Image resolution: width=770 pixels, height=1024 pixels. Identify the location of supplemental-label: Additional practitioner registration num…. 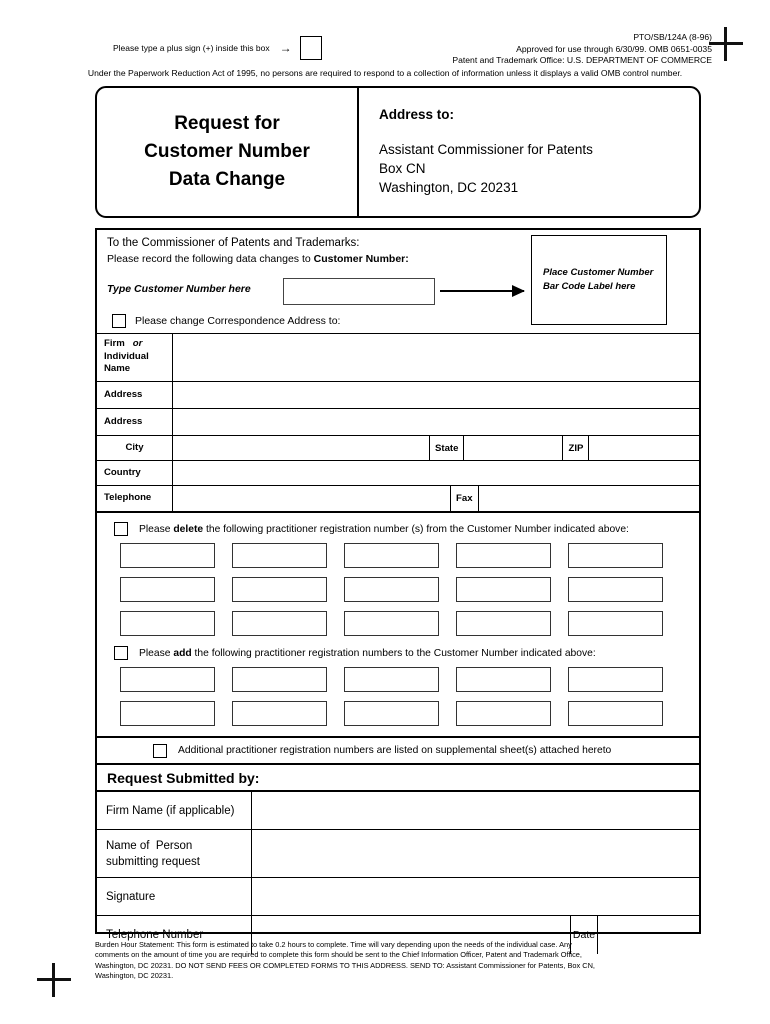
(395, 750).